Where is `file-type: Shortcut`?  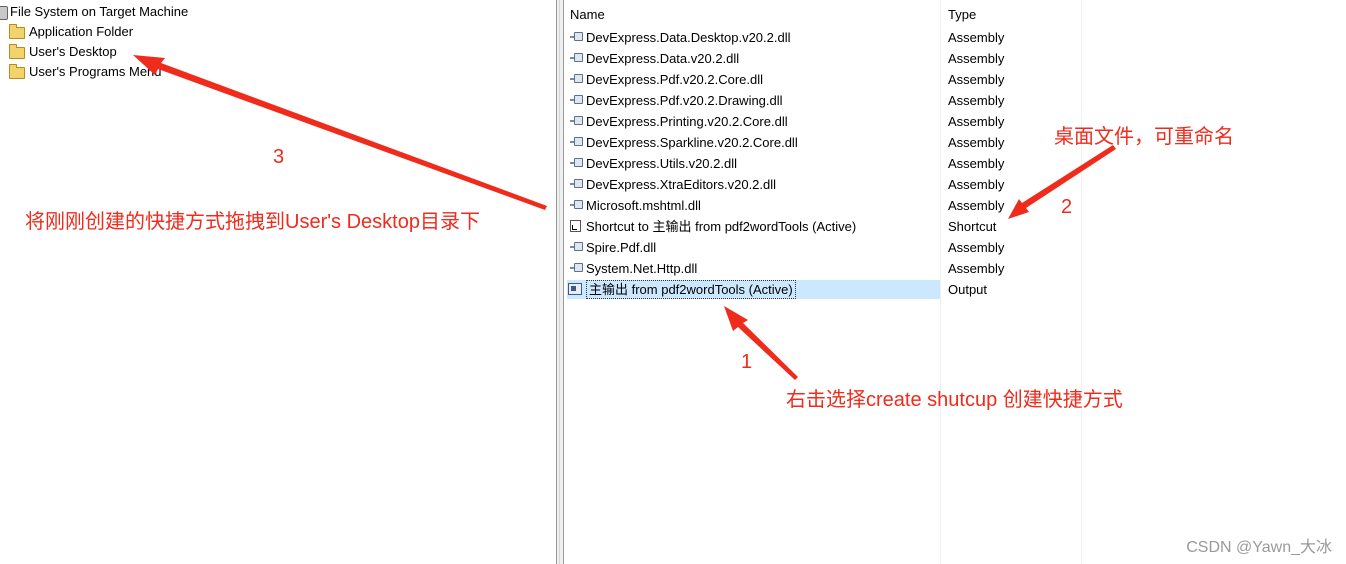 file-type: Shortcut is located at coordinates (972, 226).